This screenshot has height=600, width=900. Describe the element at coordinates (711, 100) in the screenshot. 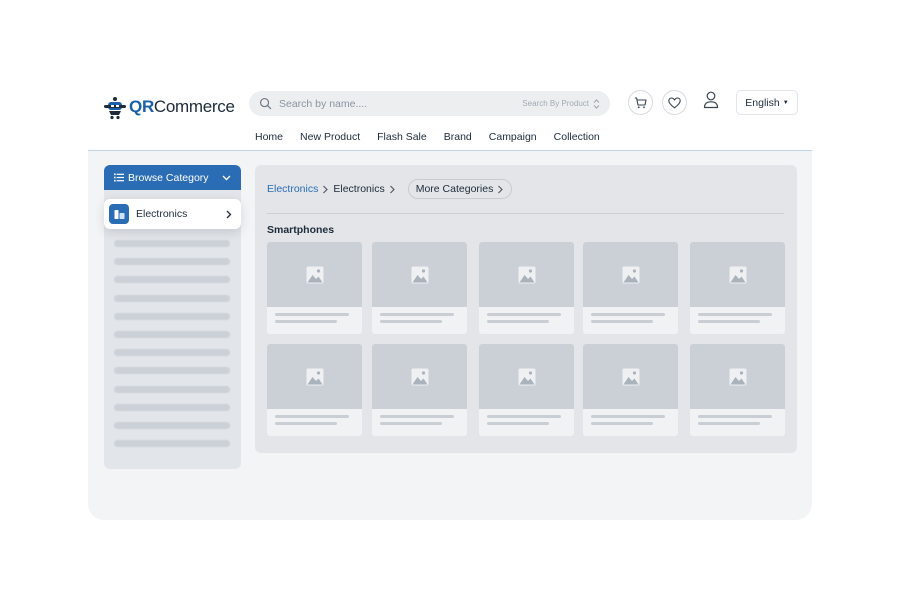

I see `user-icon` at that location.